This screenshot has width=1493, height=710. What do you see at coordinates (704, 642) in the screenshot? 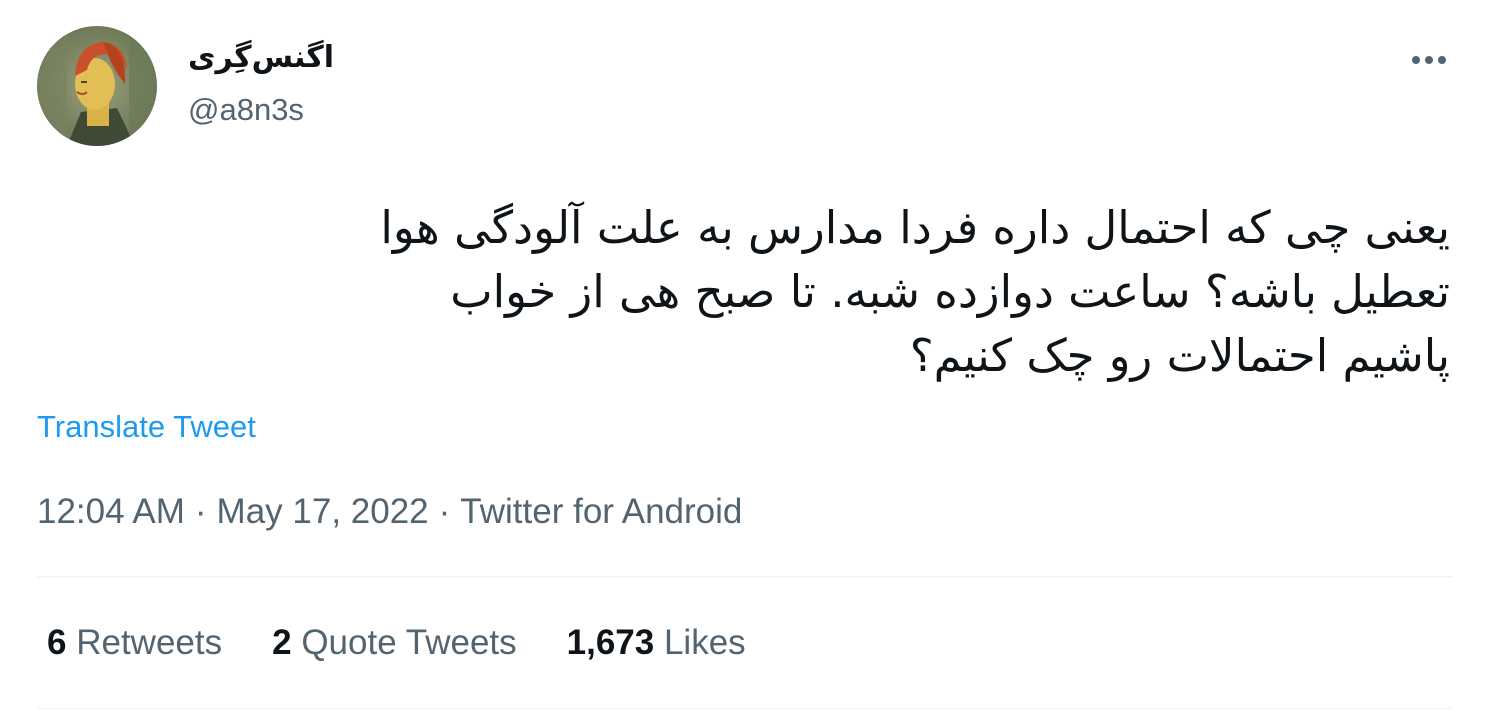
I see `likes-label: Likes` at bounding box center [704, 642].